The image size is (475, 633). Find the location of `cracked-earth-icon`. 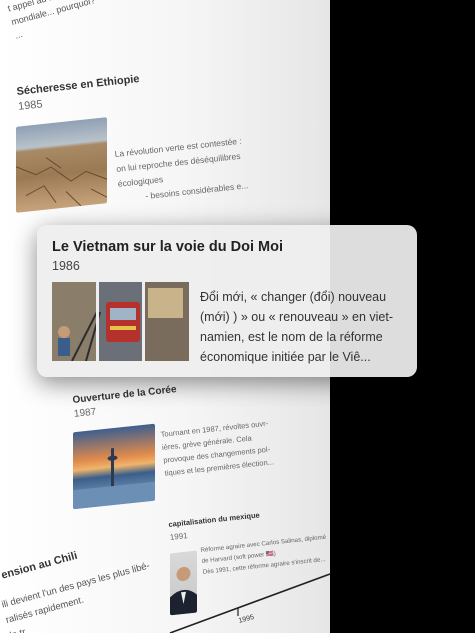

cracked-earth-icon is located at coordinates (61, 182).